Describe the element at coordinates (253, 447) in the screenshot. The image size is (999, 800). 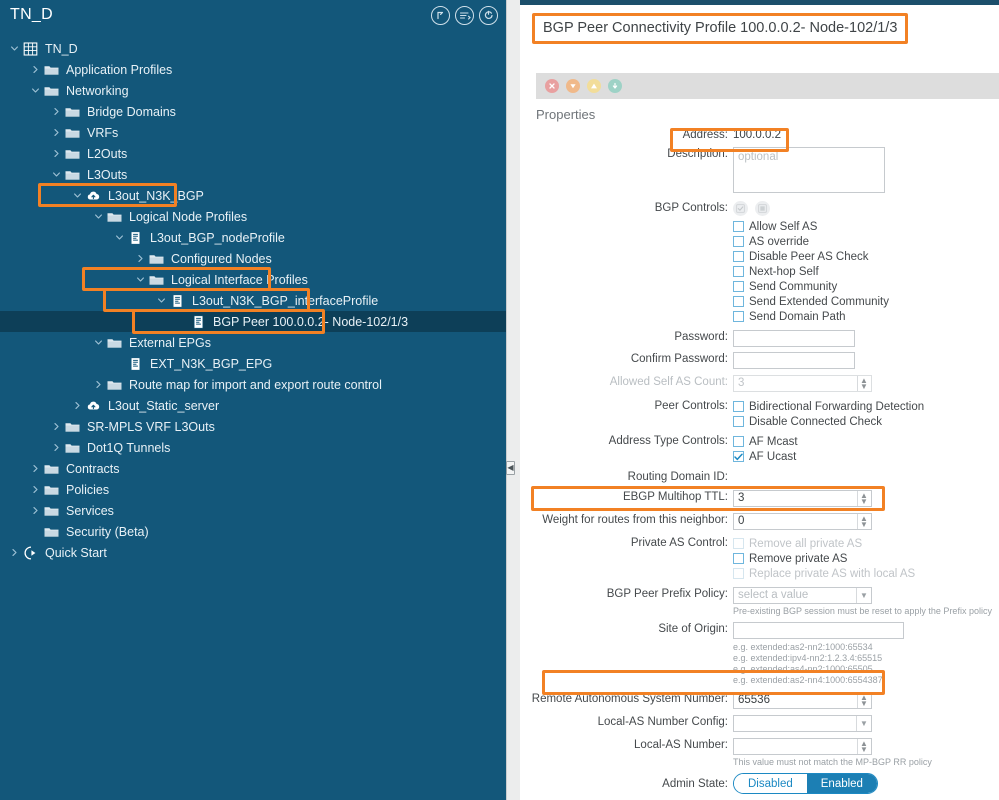
I see `tree-item: Dot1Q Tunnels` at that location.